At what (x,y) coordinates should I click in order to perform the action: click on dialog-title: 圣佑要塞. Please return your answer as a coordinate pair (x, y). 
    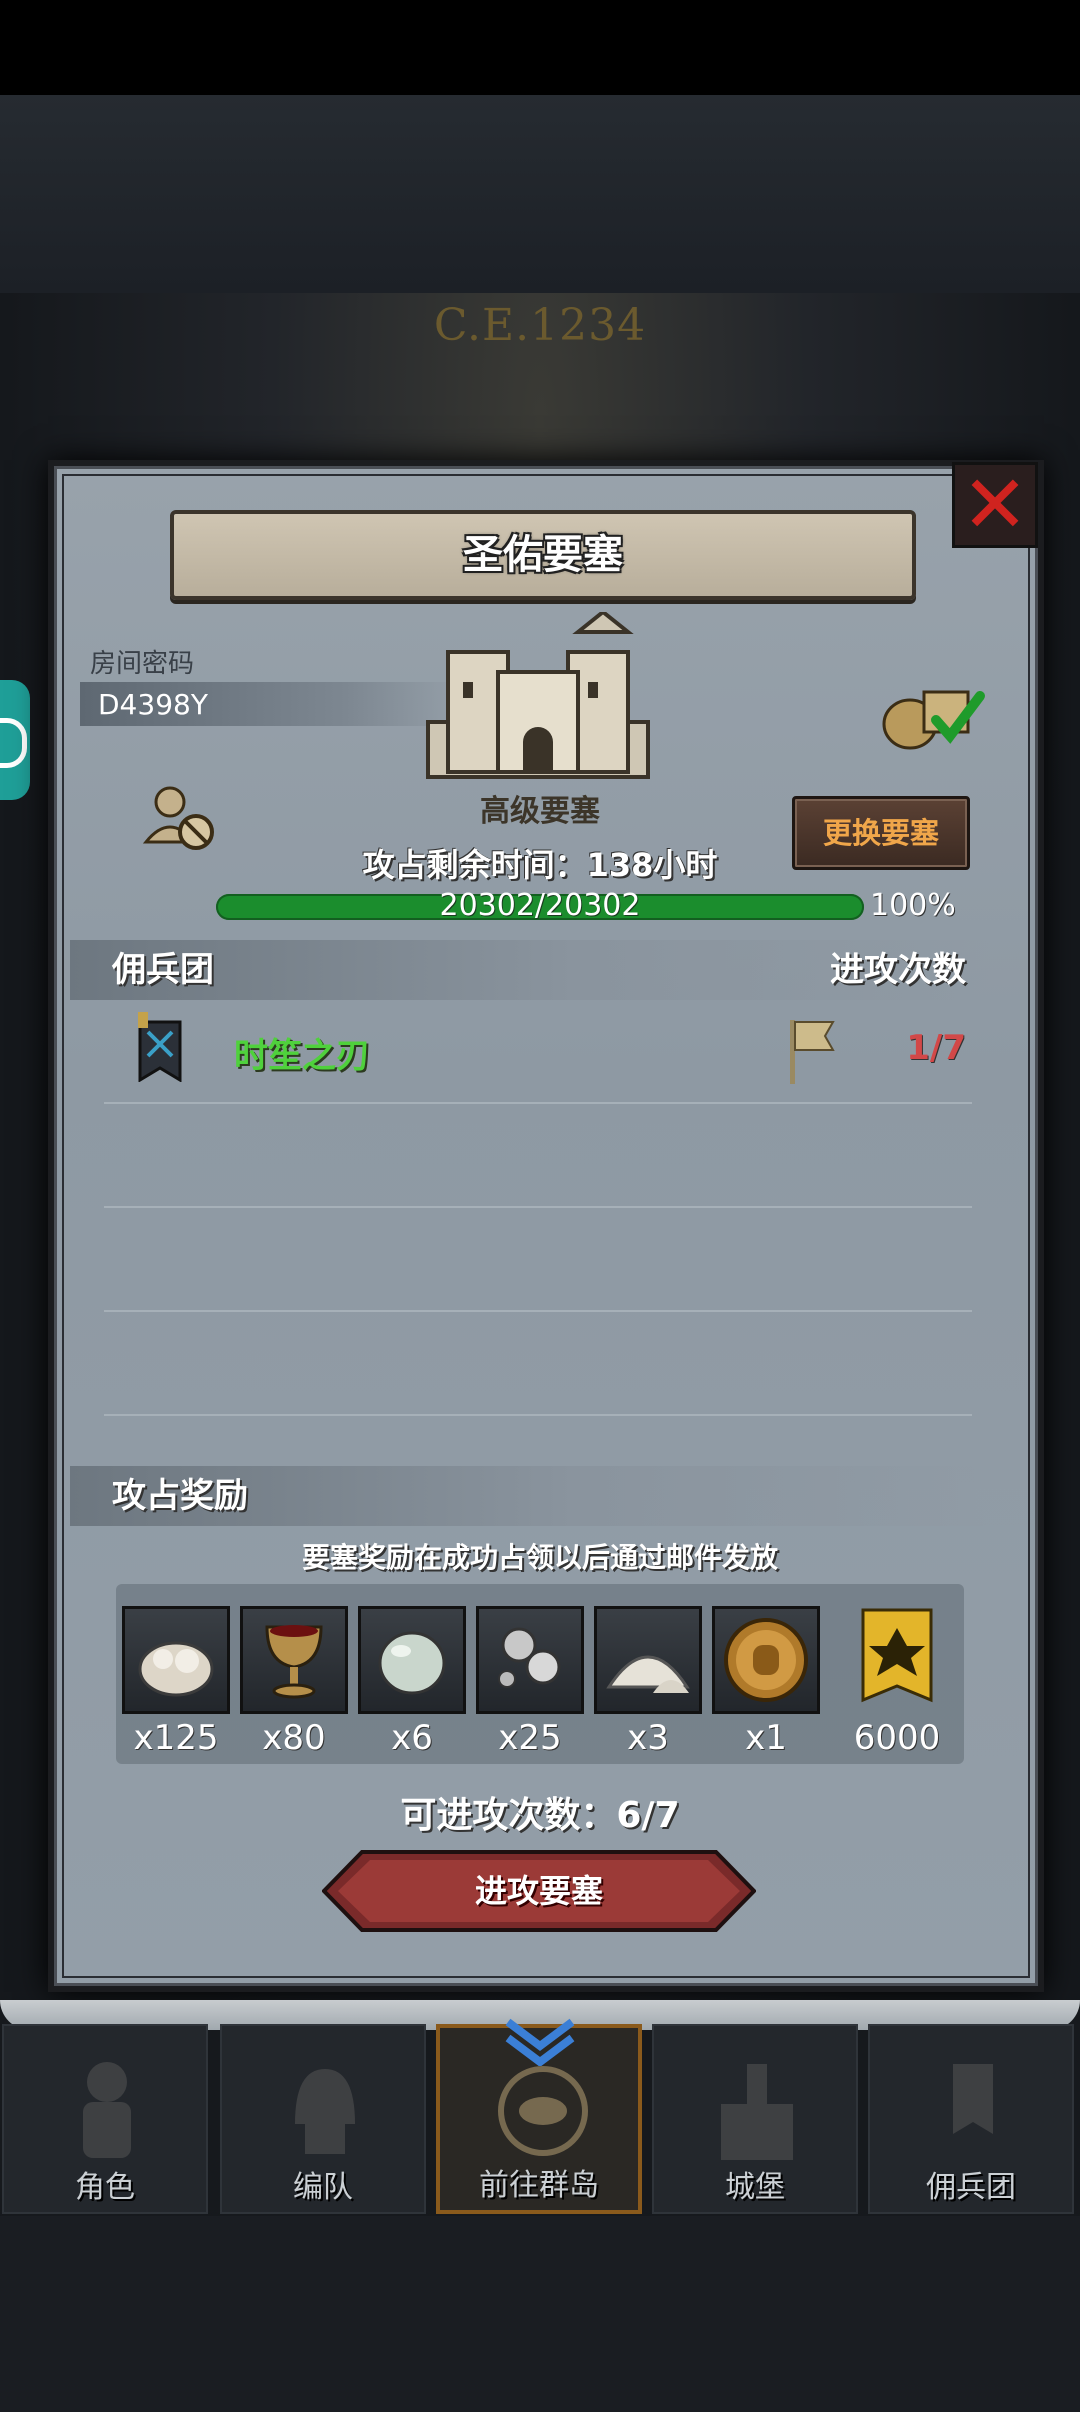
    Looking at the image, I should click on (543, 555).